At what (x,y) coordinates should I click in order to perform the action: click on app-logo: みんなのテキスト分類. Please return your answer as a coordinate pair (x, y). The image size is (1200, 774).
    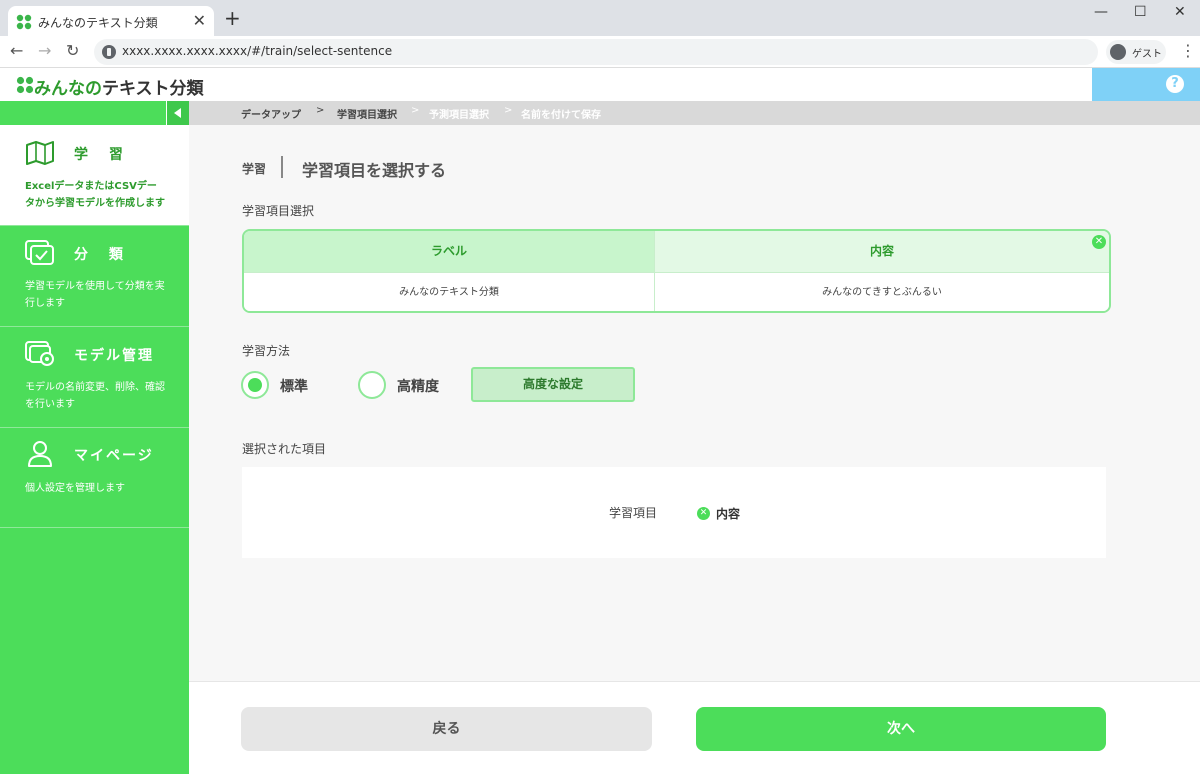
    Looking at the image, I should click on (119, 86).